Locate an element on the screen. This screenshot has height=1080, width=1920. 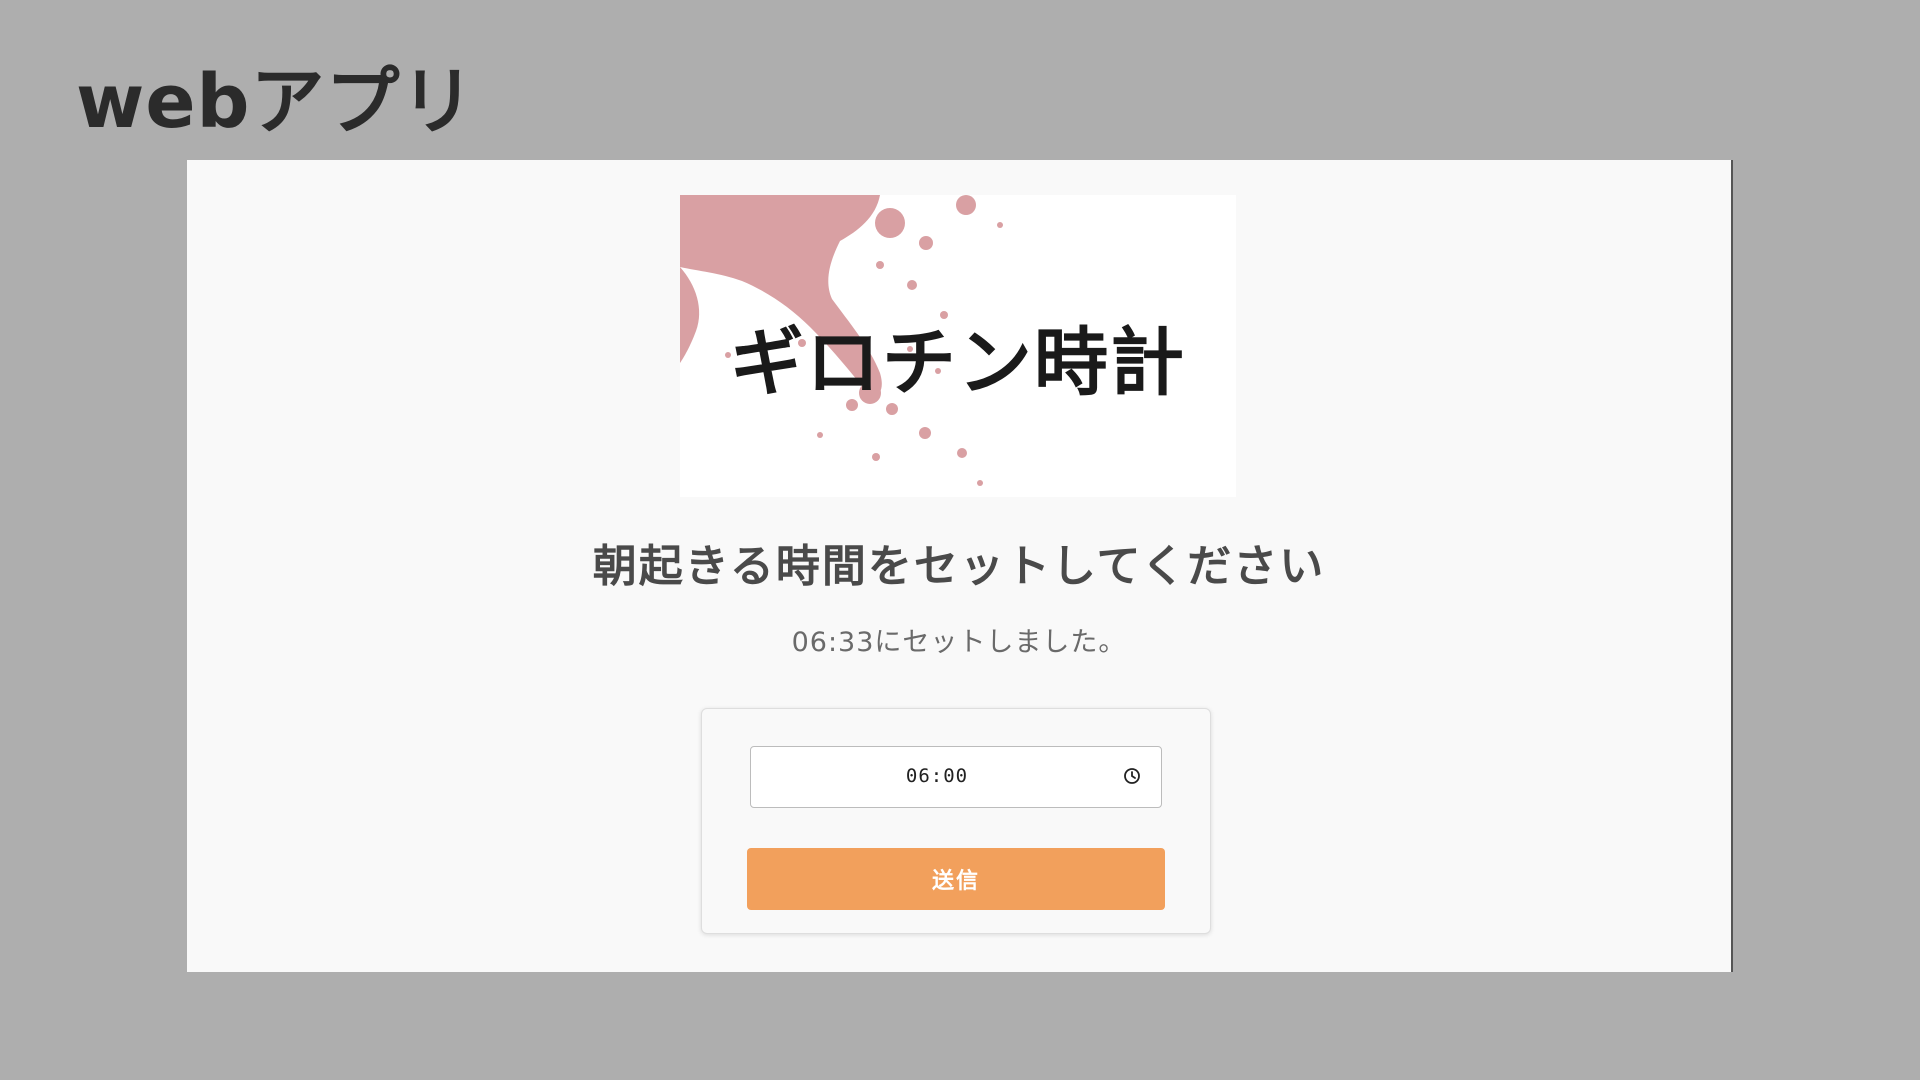
alarm-form: 06:00 送信 is located at coordinates (956, 821).